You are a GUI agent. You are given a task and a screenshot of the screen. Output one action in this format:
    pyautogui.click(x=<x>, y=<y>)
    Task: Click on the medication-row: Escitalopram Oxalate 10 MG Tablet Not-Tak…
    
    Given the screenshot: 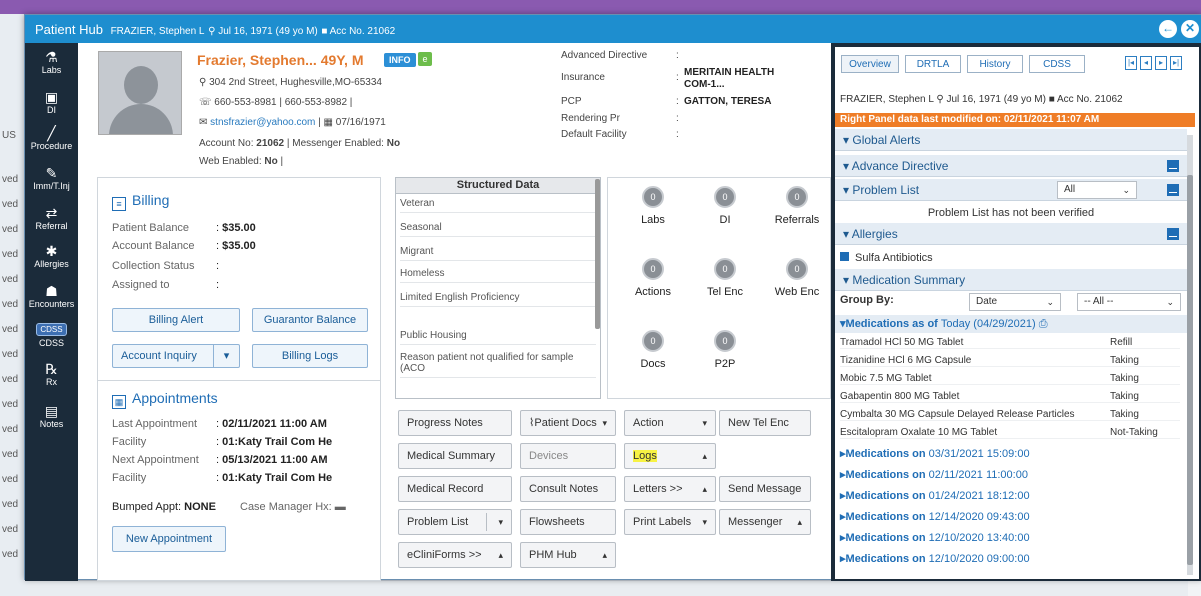 What is the action you would take?
    pyautogui.click(x=1010, y=433)
    